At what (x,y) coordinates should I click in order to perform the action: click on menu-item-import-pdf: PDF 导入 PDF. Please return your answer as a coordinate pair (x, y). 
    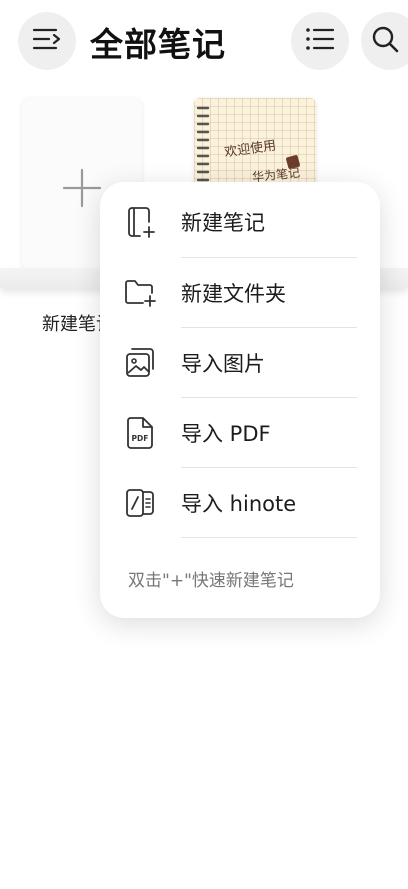
    Looking at the image, I should click on (240, 433).